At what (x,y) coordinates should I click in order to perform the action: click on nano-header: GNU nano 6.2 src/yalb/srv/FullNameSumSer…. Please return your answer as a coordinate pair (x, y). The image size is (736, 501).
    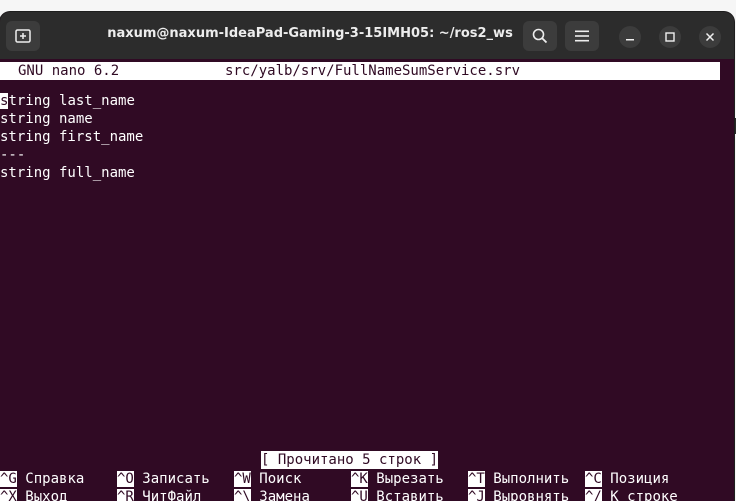
    Looking at the image, I should click on (360, 71).